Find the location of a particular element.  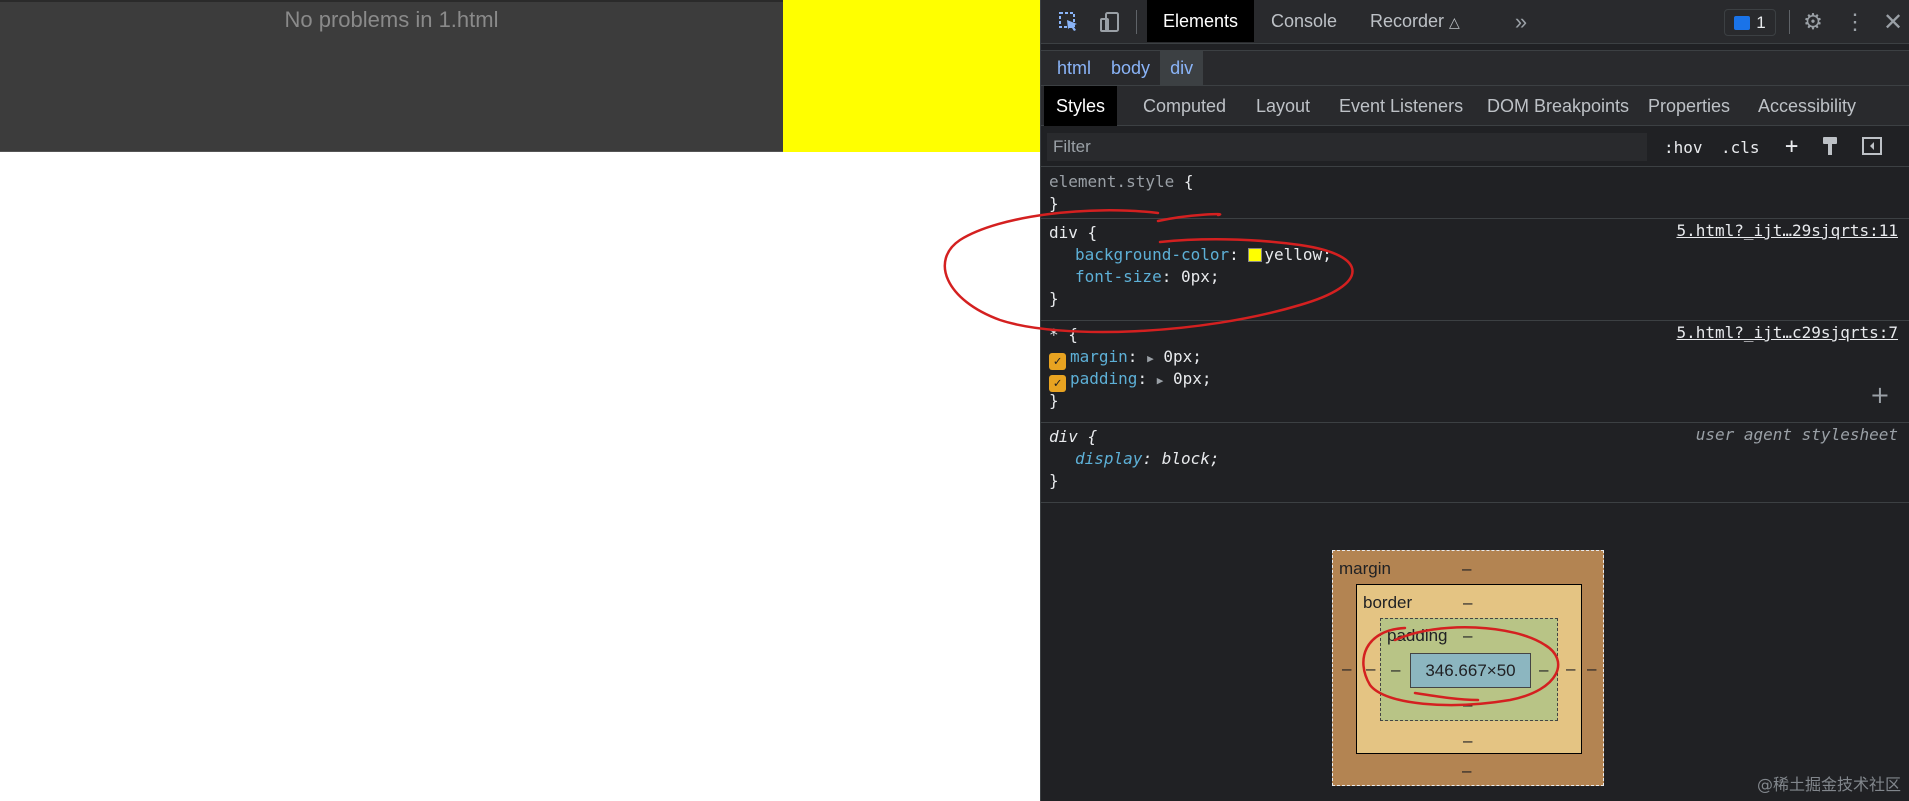

toggle-sidebar-icon is located at coordinates (1872, 148).